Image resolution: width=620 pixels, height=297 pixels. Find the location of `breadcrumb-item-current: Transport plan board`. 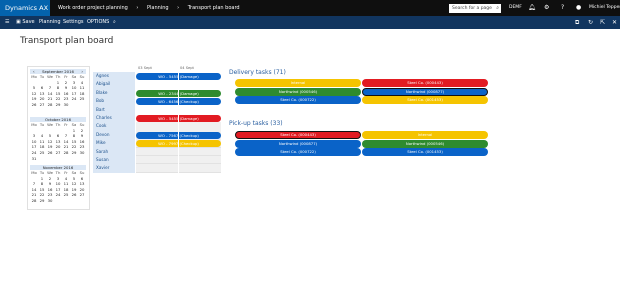

breadcrumb-item-current: Transport plan board is located at coordinates (214, 8).